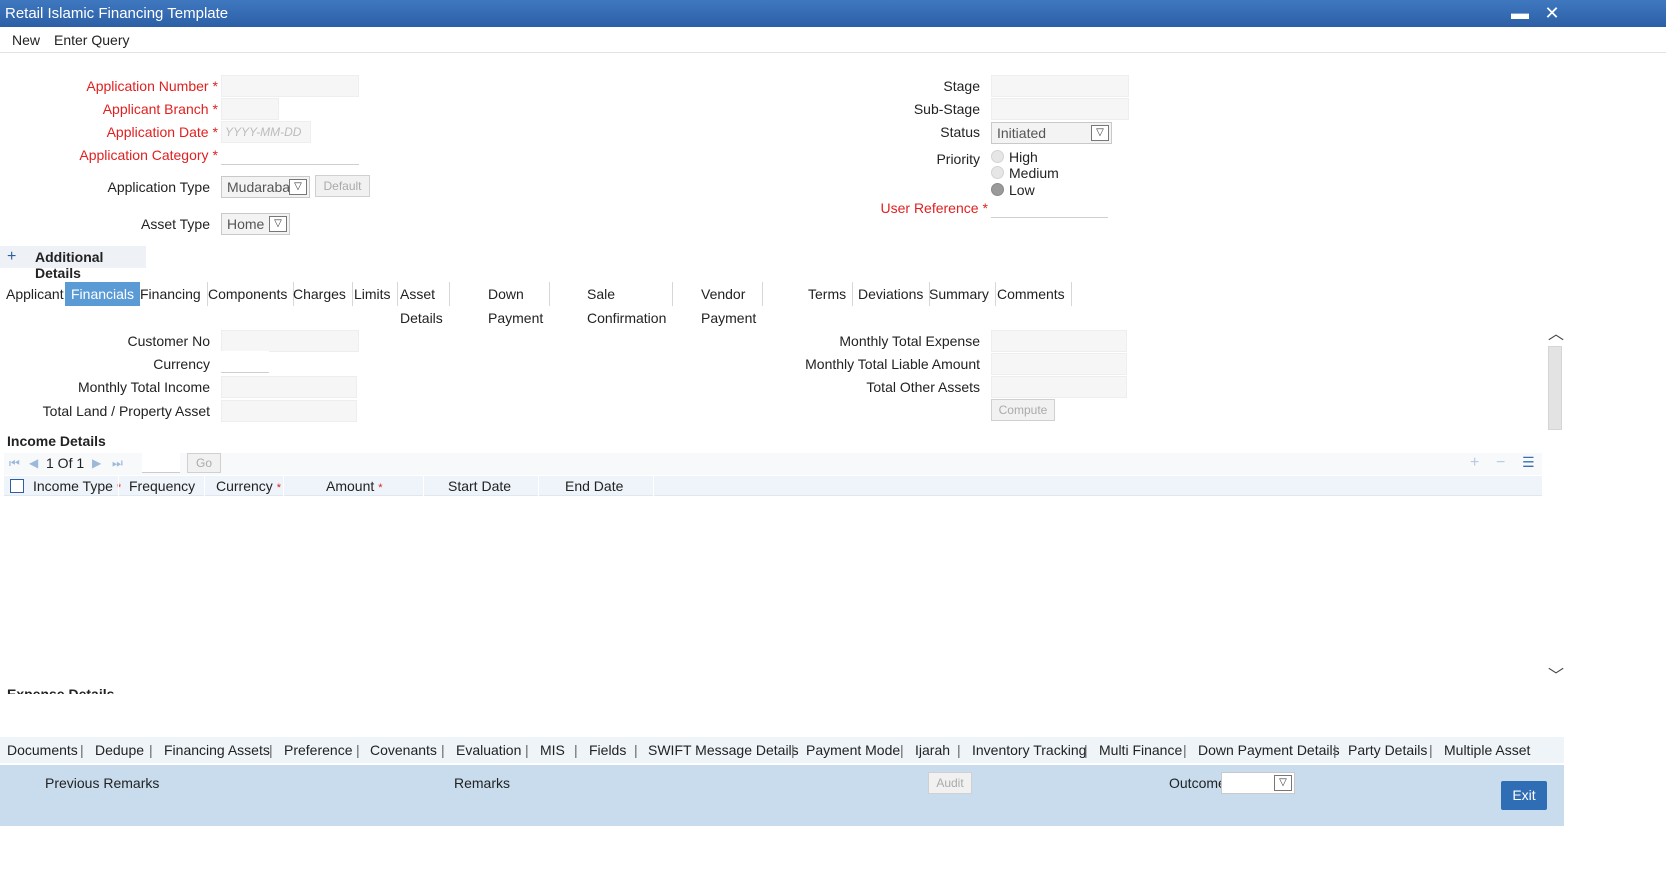  I want to click on outcome-label: Outcome, so click(1197, 783).